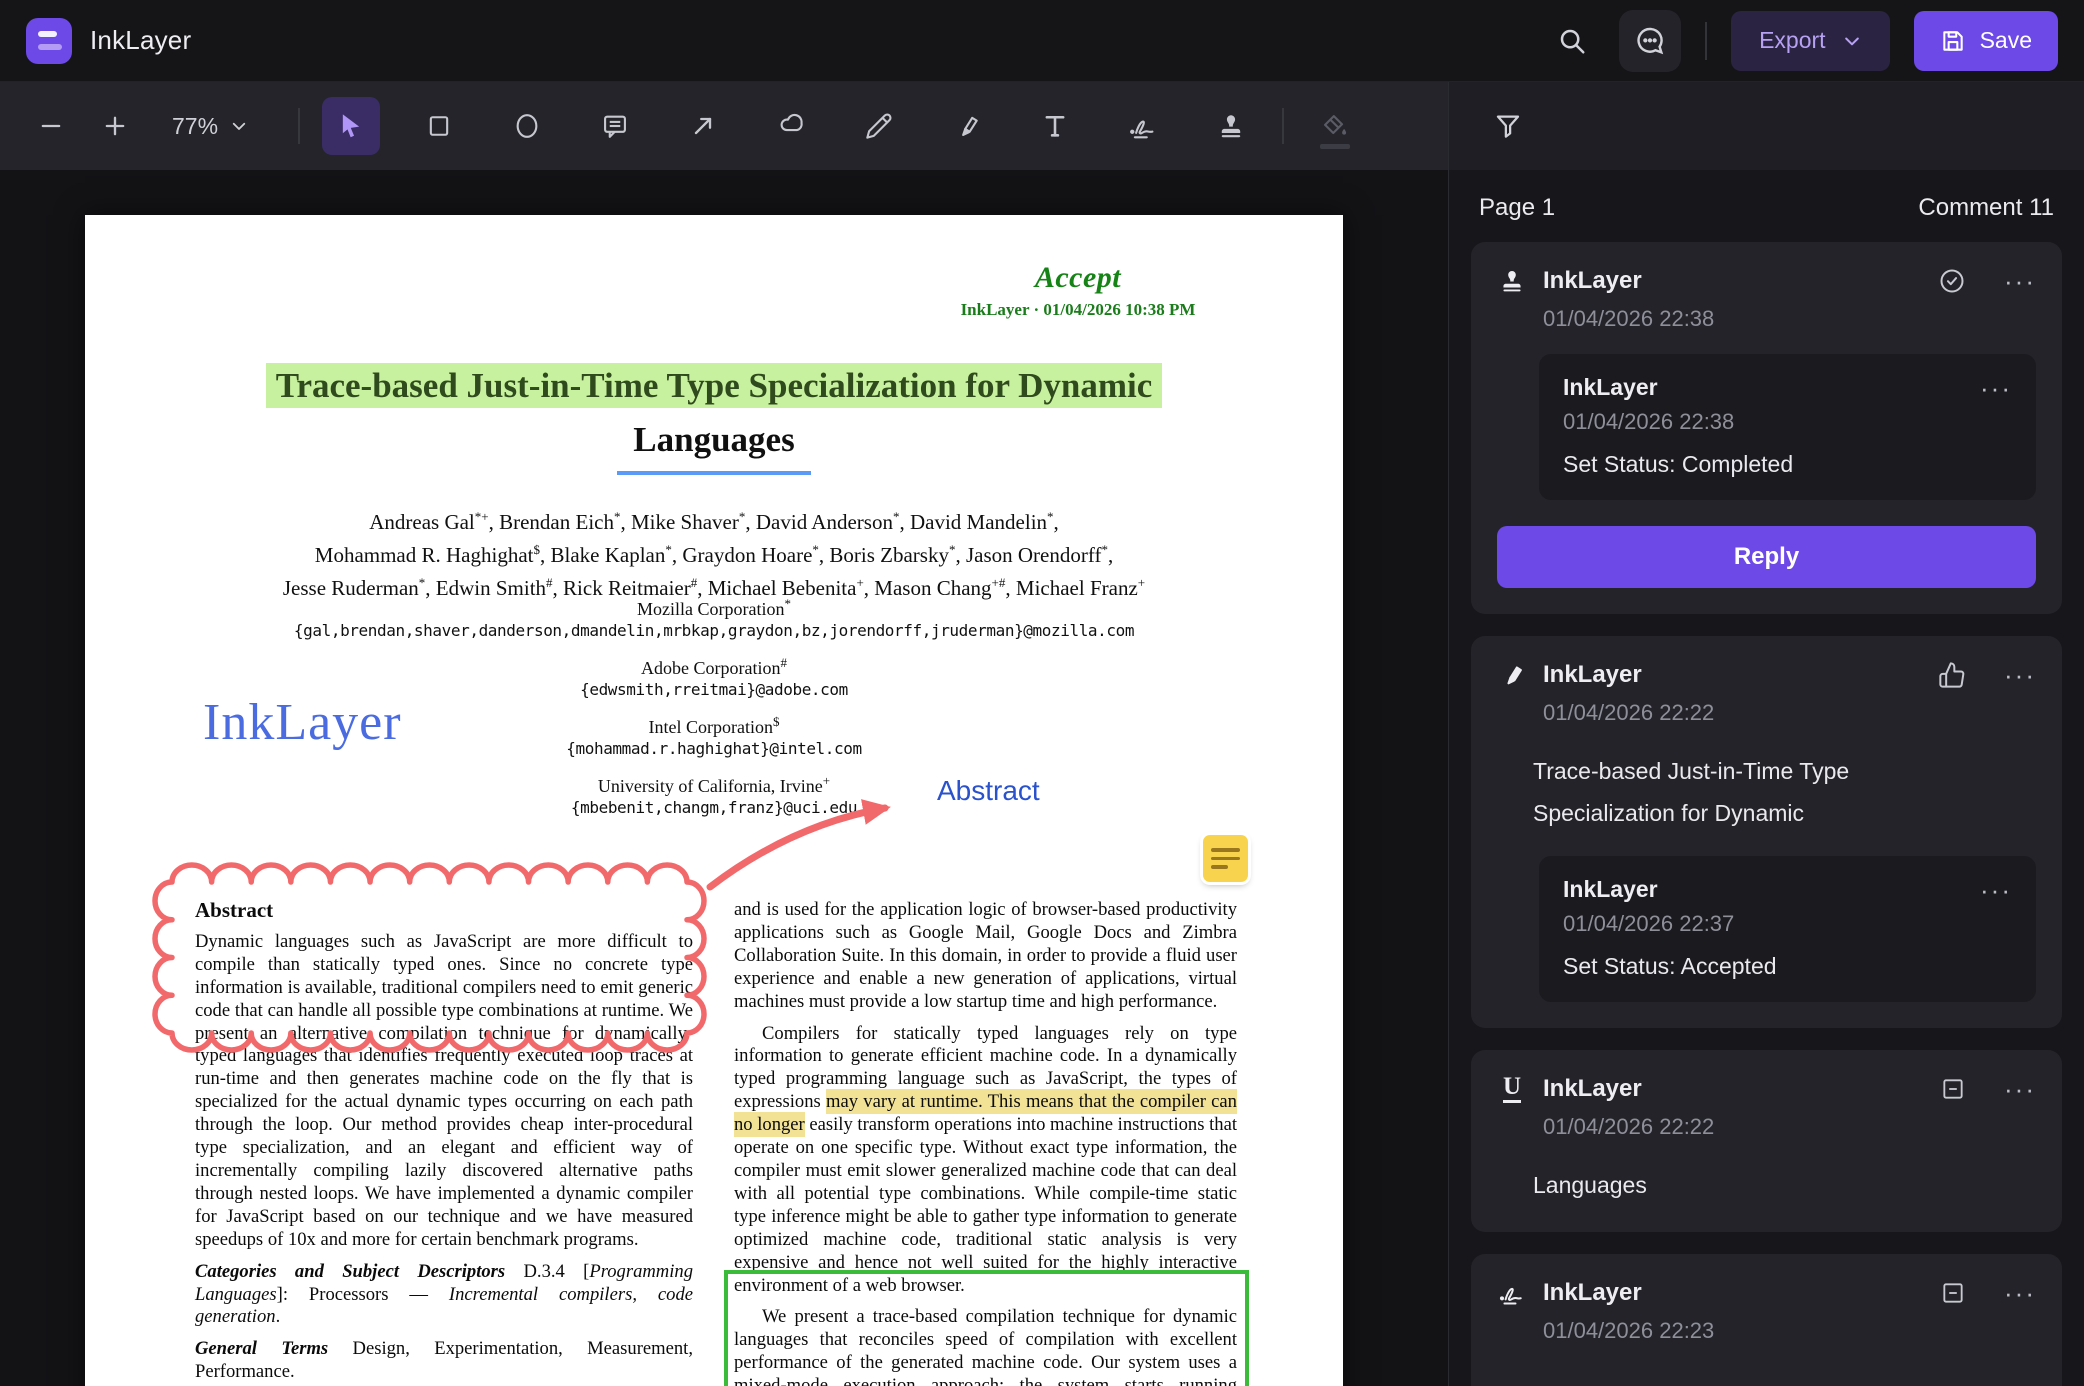 This screenshot has width=2084, height=1386. I want to click on title-underline-annotation: Languages, so click(714, 446).